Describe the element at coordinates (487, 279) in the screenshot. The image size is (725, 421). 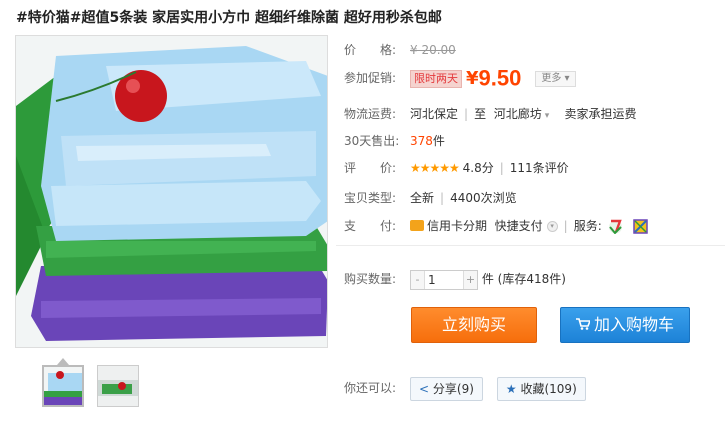
I see `quantity-unit: 件` at that location.